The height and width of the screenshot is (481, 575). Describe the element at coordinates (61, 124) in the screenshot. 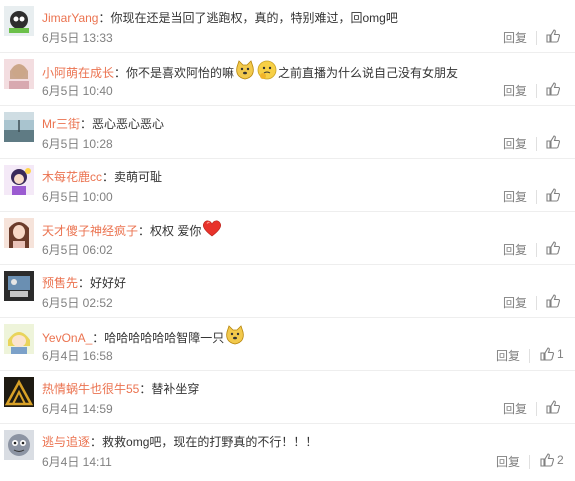

I see `username-link: Mr三街` at that location.